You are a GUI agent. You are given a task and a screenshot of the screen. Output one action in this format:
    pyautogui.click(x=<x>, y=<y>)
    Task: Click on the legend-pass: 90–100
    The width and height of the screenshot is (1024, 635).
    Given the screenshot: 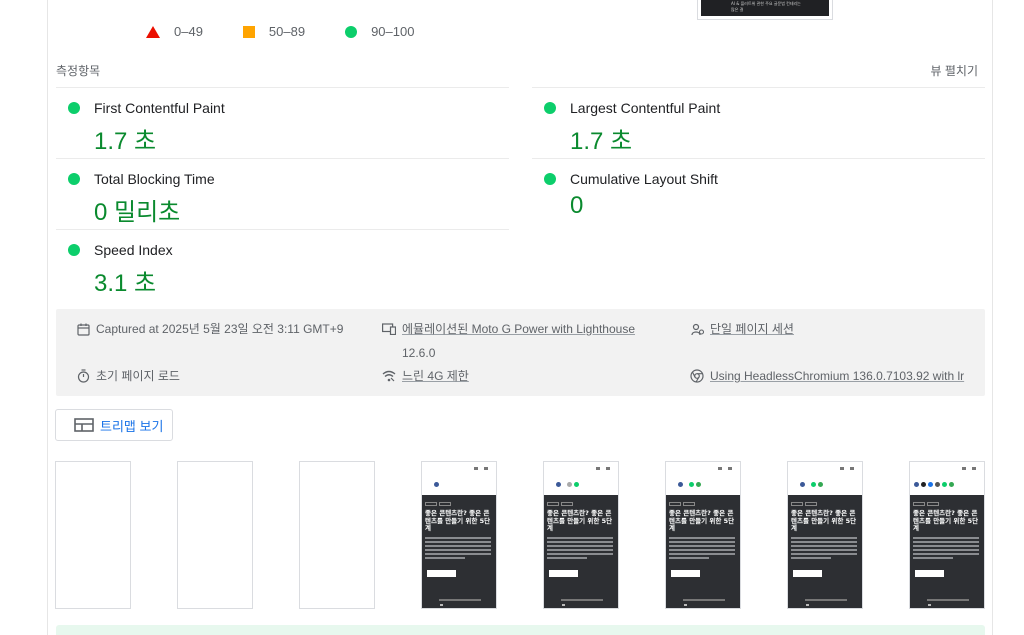 What is the action you would take?
    pyautogui.click(x=379, y=31)
    